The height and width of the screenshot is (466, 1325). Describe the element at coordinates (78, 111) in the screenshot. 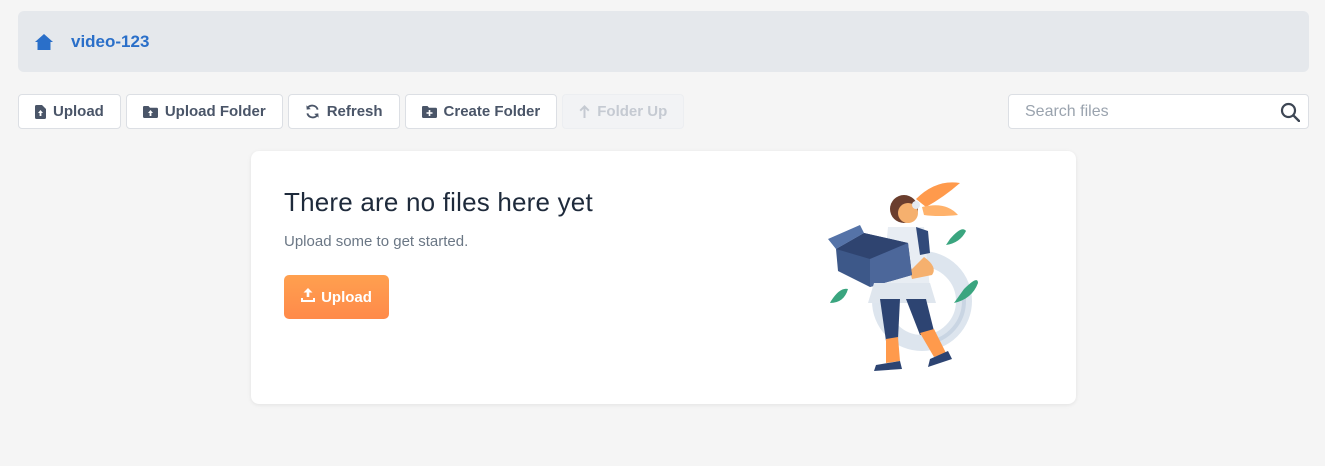

I see `upload-button-label: Upload` at that location.